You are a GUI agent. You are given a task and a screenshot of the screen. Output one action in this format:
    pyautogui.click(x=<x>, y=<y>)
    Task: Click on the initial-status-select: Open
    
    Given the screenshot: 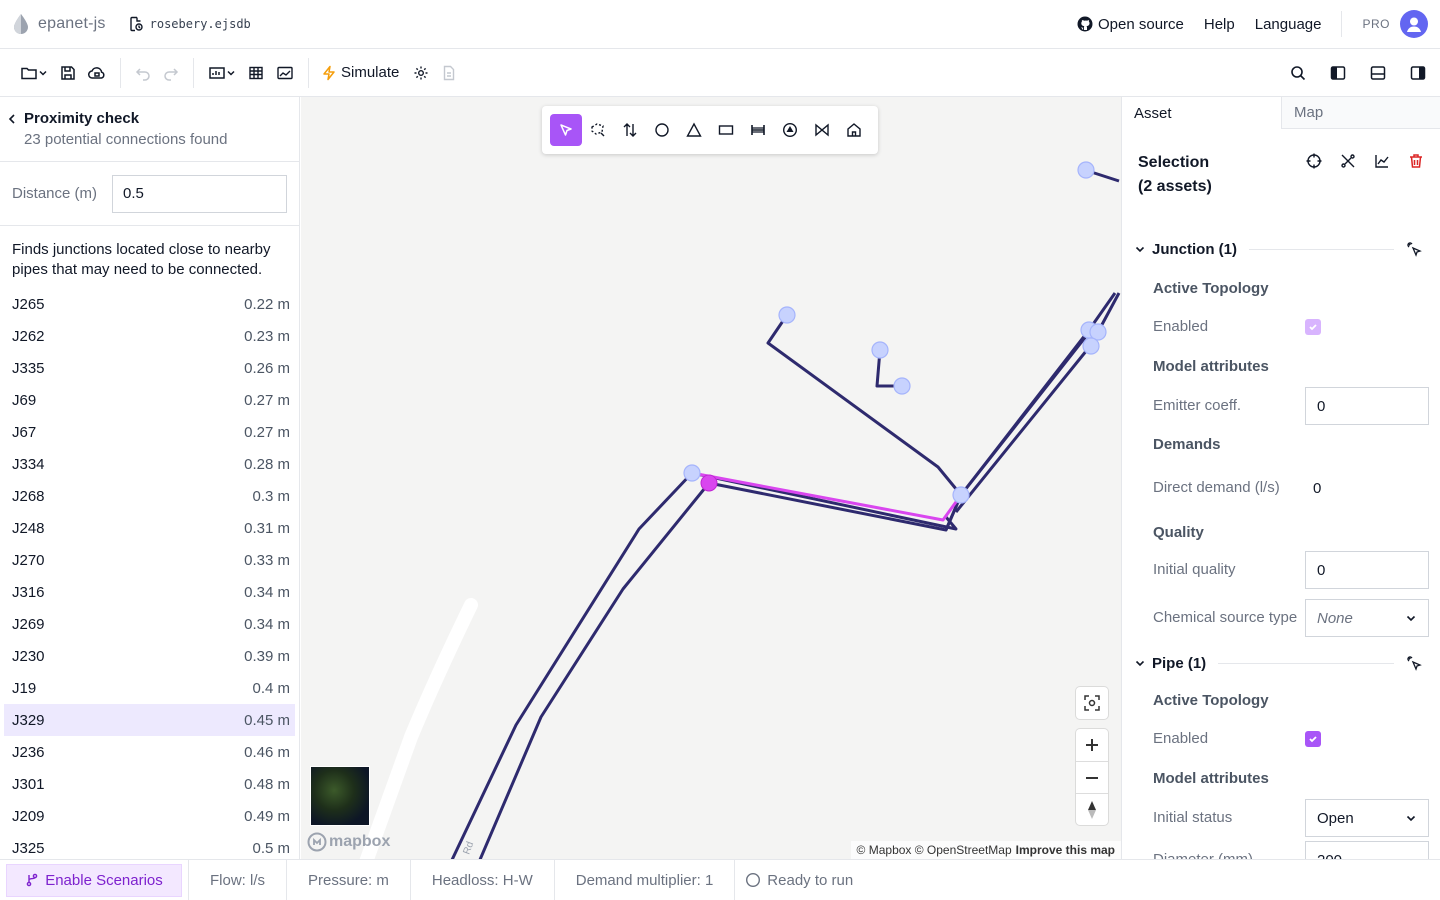 What is the action you would take?
    pyautogui.click(x=1367, y=818)
    